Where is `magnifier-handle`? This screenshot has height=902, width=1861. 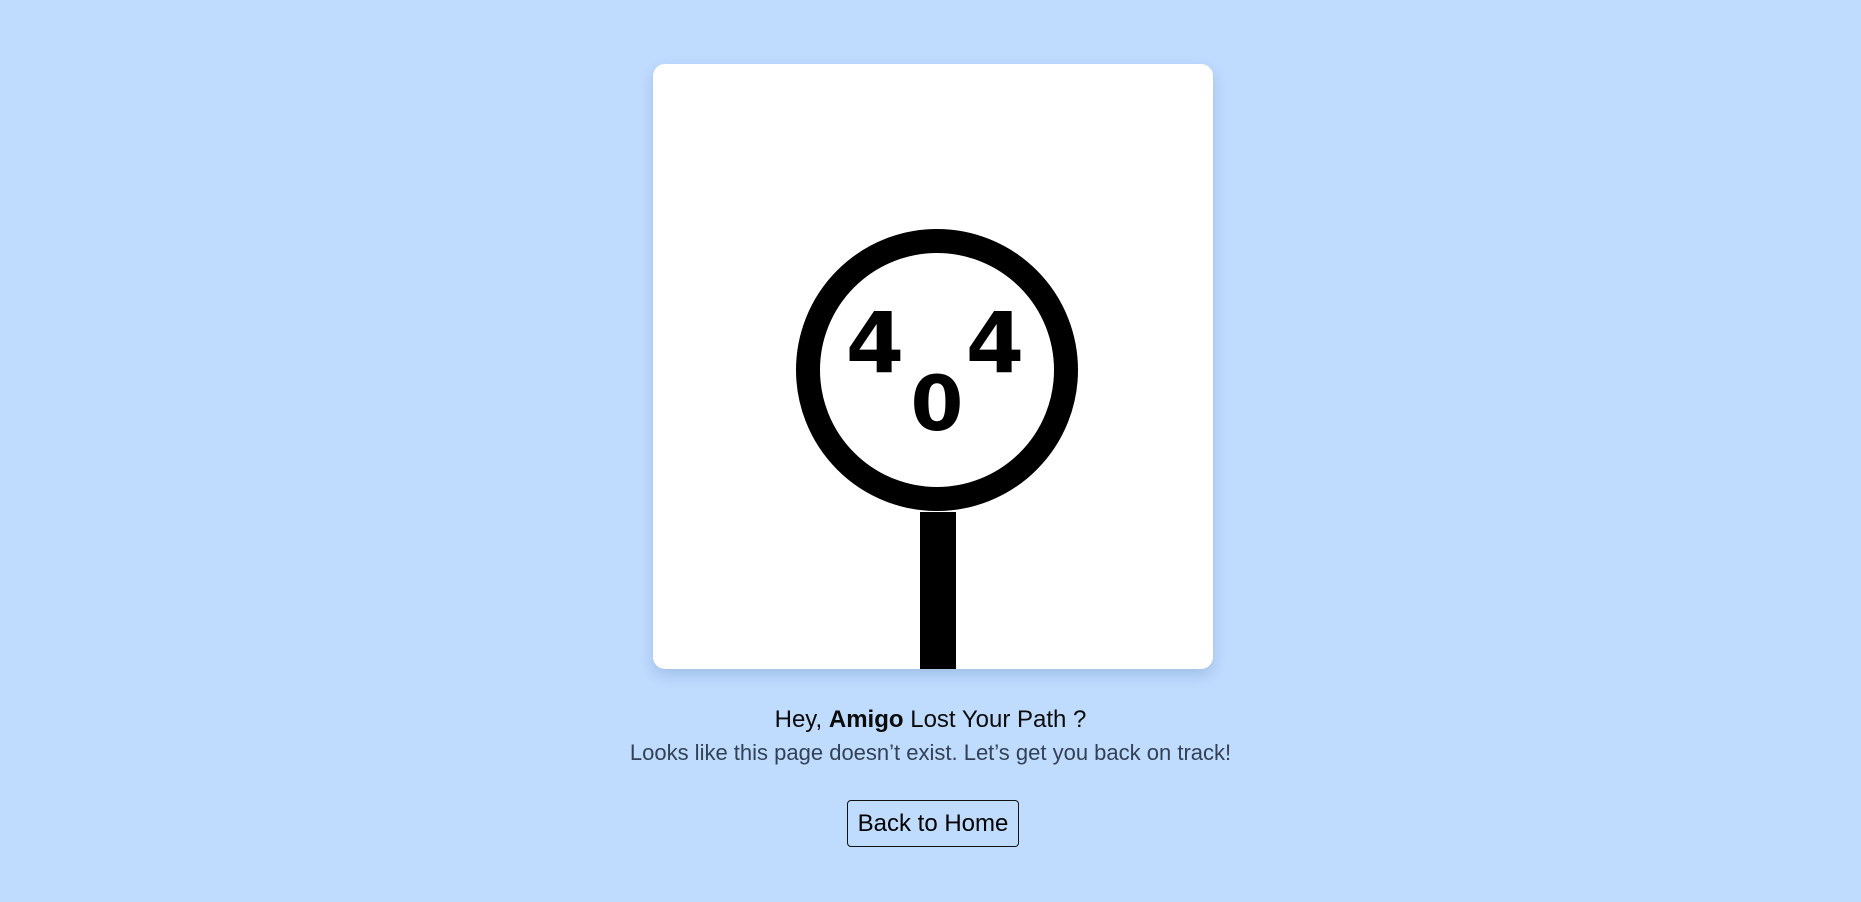
magnifier-handle is located at coordinates (938, 590).